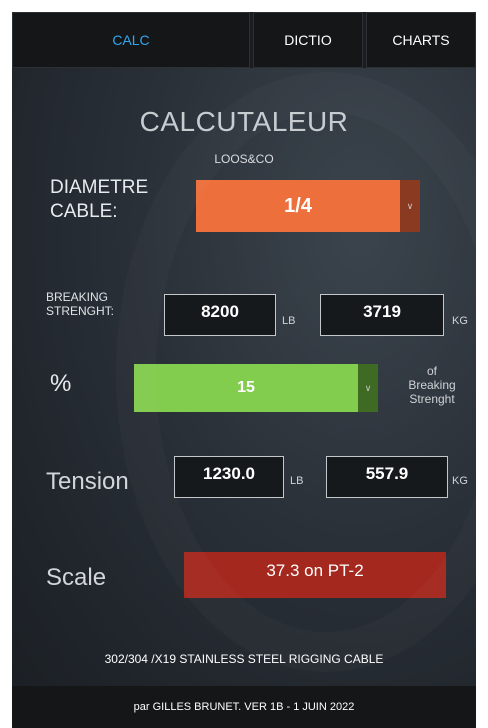 The image size is (488, 728). Describe the element at coordinates (298, 205) in the screenshot. I see `diameter-select-value: 1/4` at that location.